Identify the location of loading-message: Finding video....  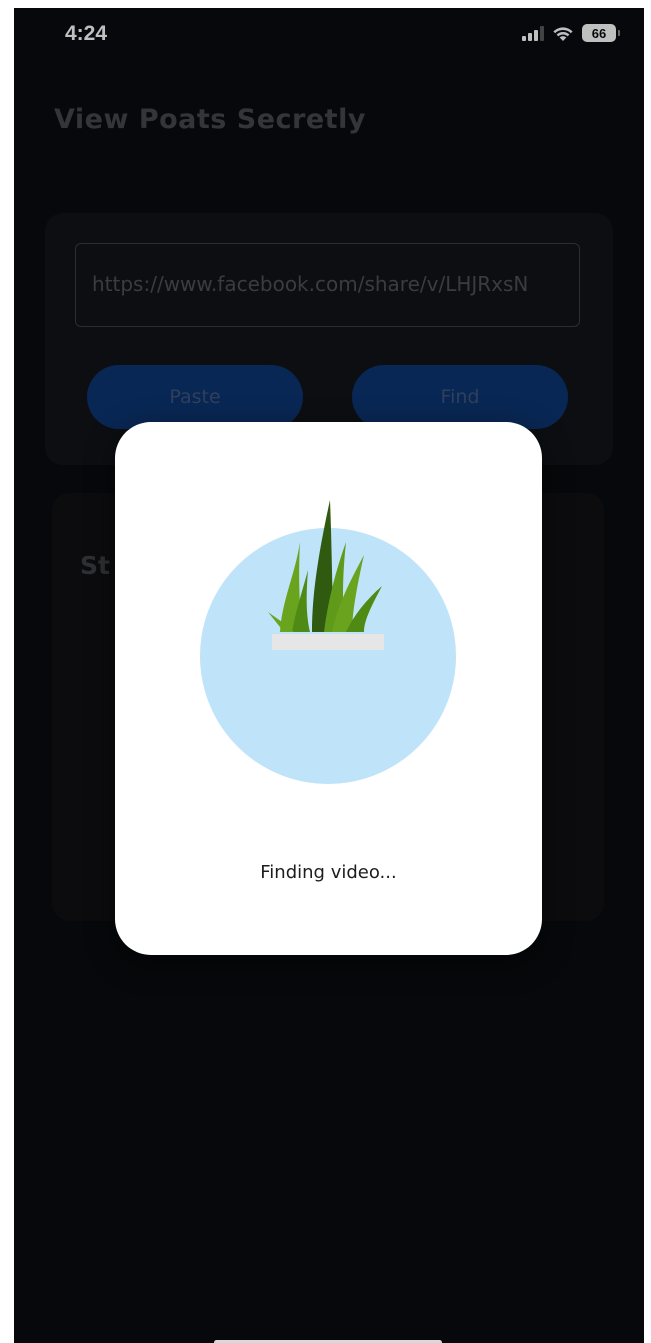
(328, 872).